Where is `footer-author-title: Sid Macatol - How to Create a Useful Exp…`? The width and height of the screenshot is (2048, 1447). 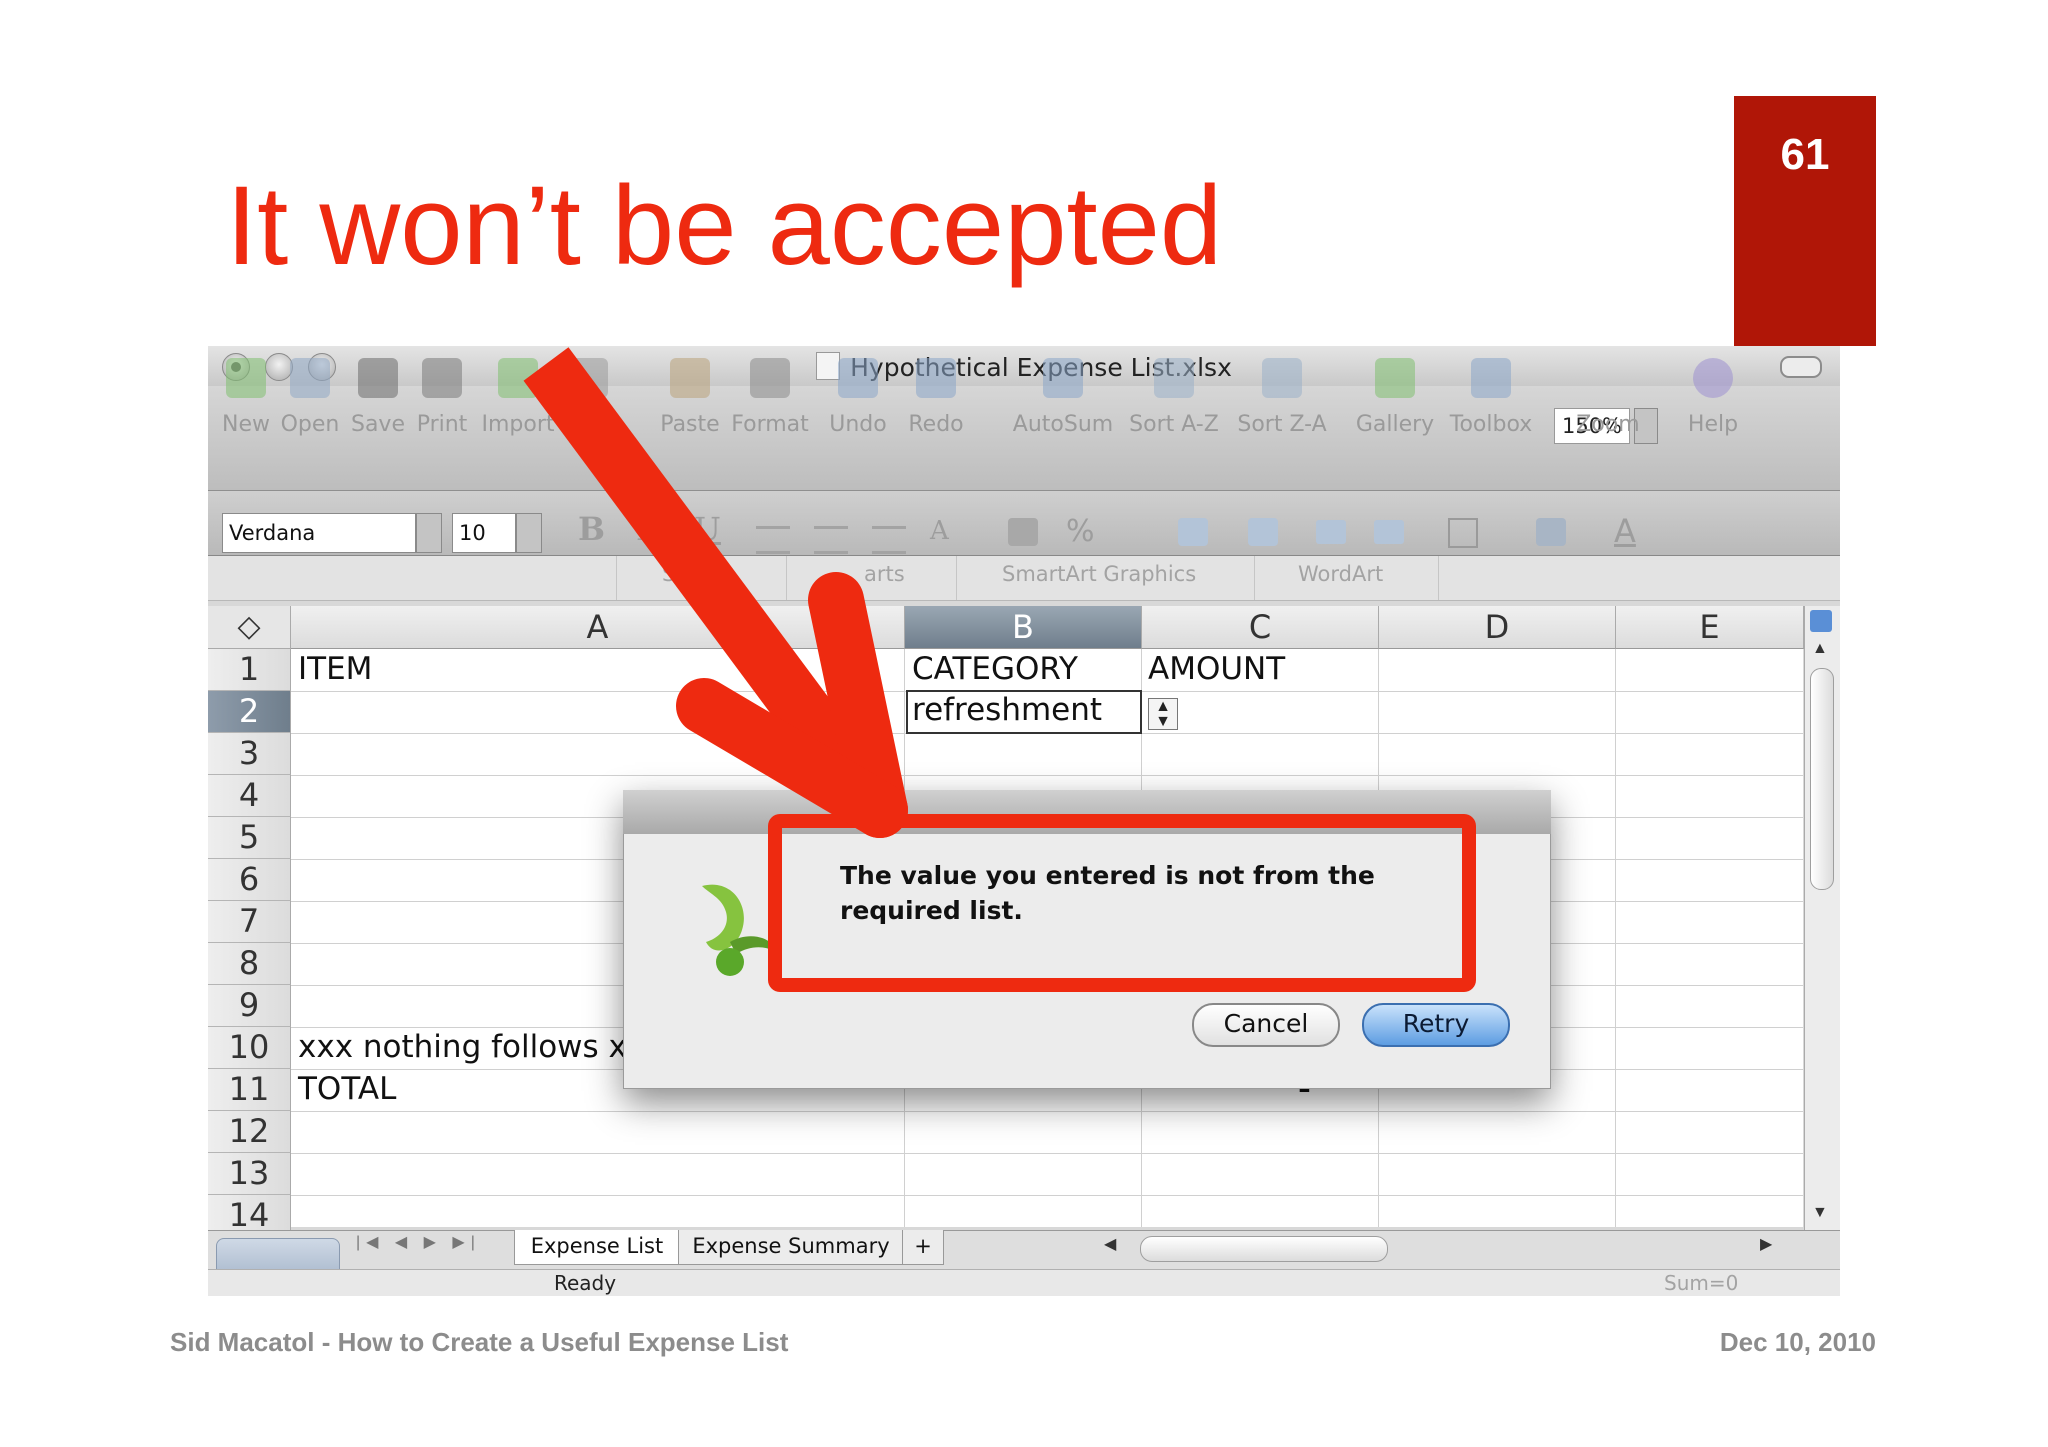
footer-author-title: Sid Macatol - How to Create a Useful Exp… is located at coordinates (479, 1342).